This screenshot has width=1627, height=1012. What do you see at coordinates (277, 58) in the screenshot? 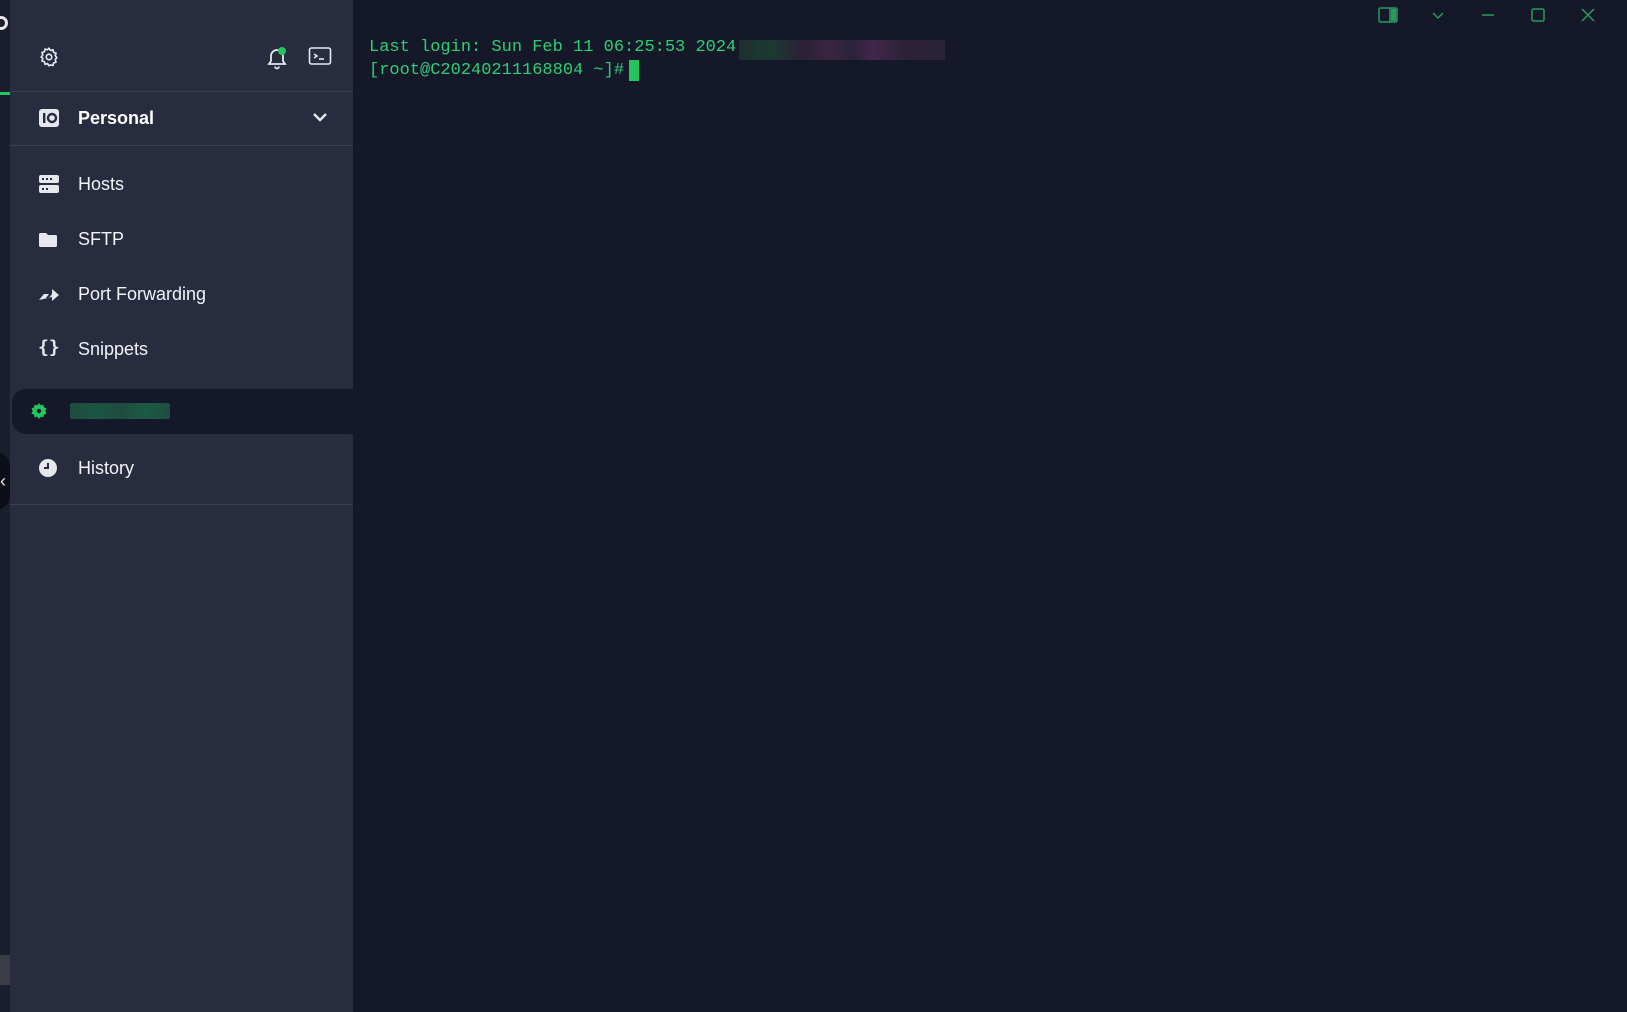
I see `notifications-bell-icon` at bounding box center [277, 58].